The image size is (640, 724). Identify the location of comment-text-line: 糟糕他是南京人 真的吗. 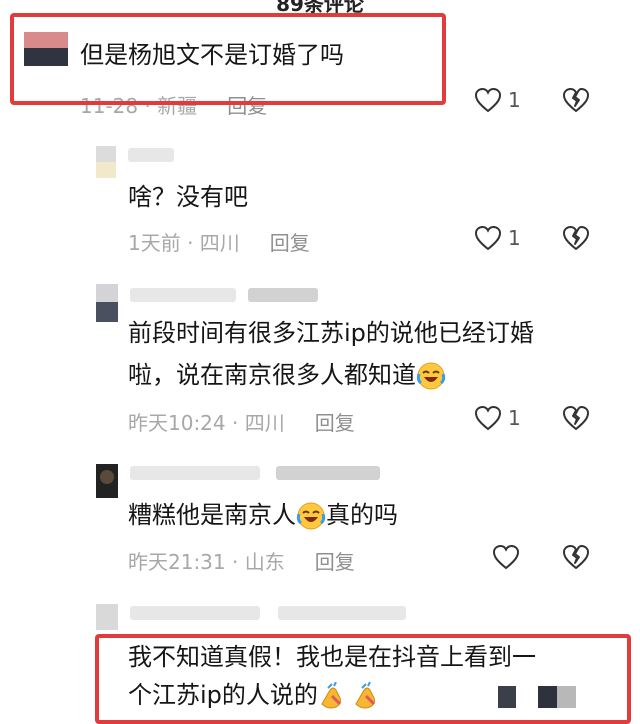
(263, 515).